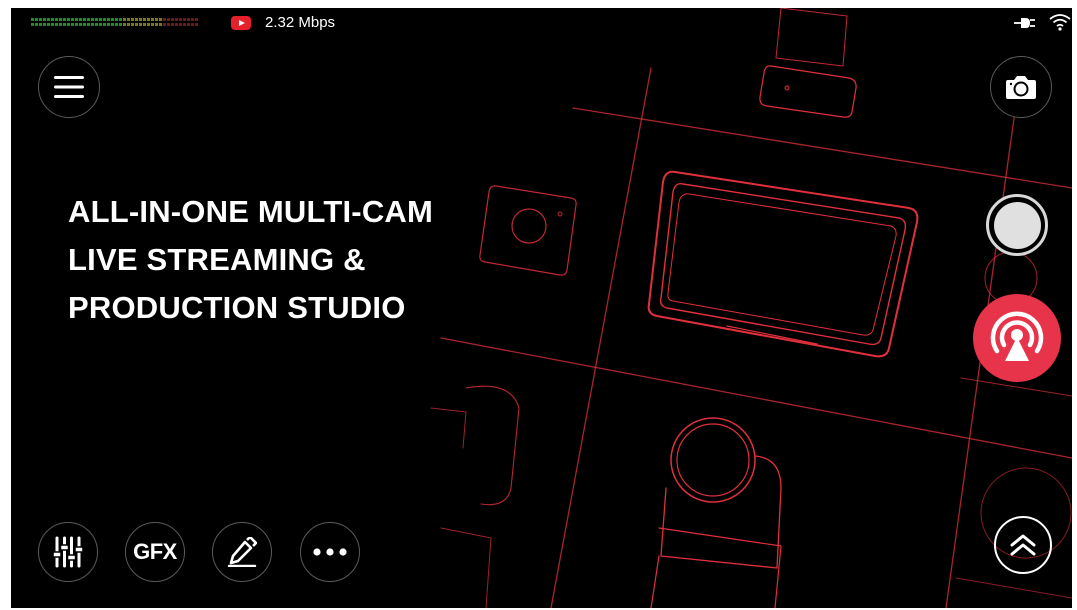 The image size is (1077, 610). I want to click on headline-line-2: LIVE STREAMING &, so click(217, 259).